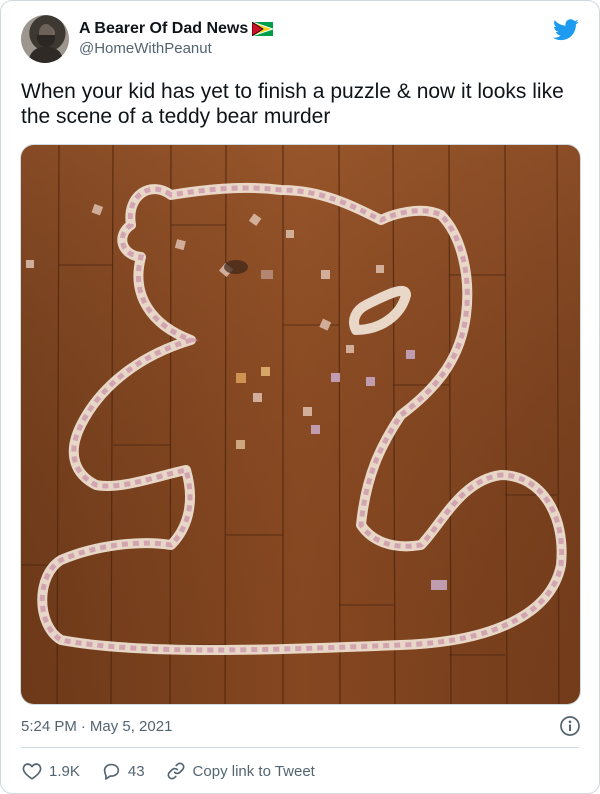  What do you see at coordinates (163, 29) in the screenshot?
I see `display-name: A Bearer Of Dad News` at bounding box center [163, 29].